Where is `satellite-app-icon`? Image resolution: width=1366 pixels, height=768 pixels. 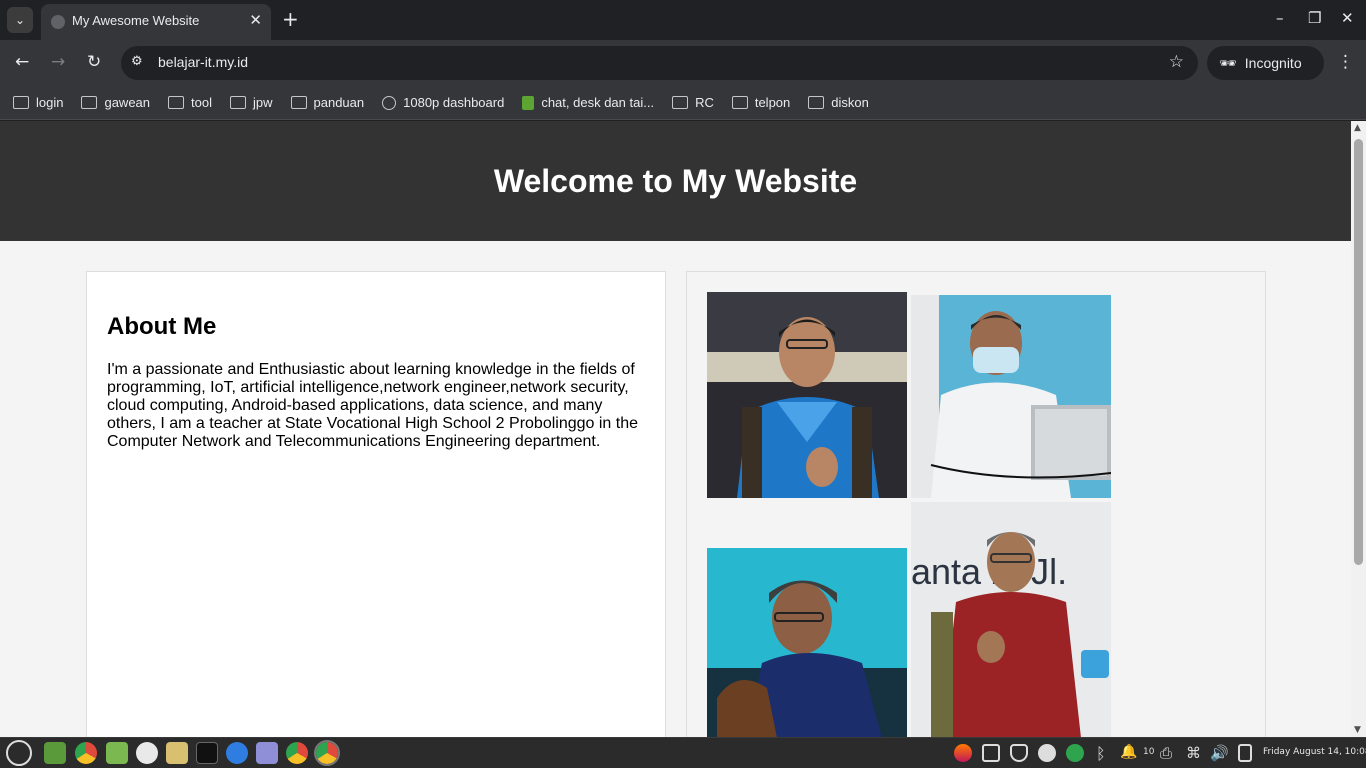 satellite-app-icon is located at coordinates (177, 753).